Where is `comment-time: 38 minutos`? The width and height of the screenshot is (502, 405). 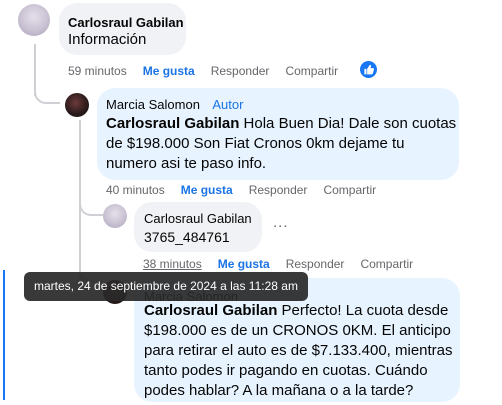 comment-time: 38 minutos is located at coordinates (172, 264).